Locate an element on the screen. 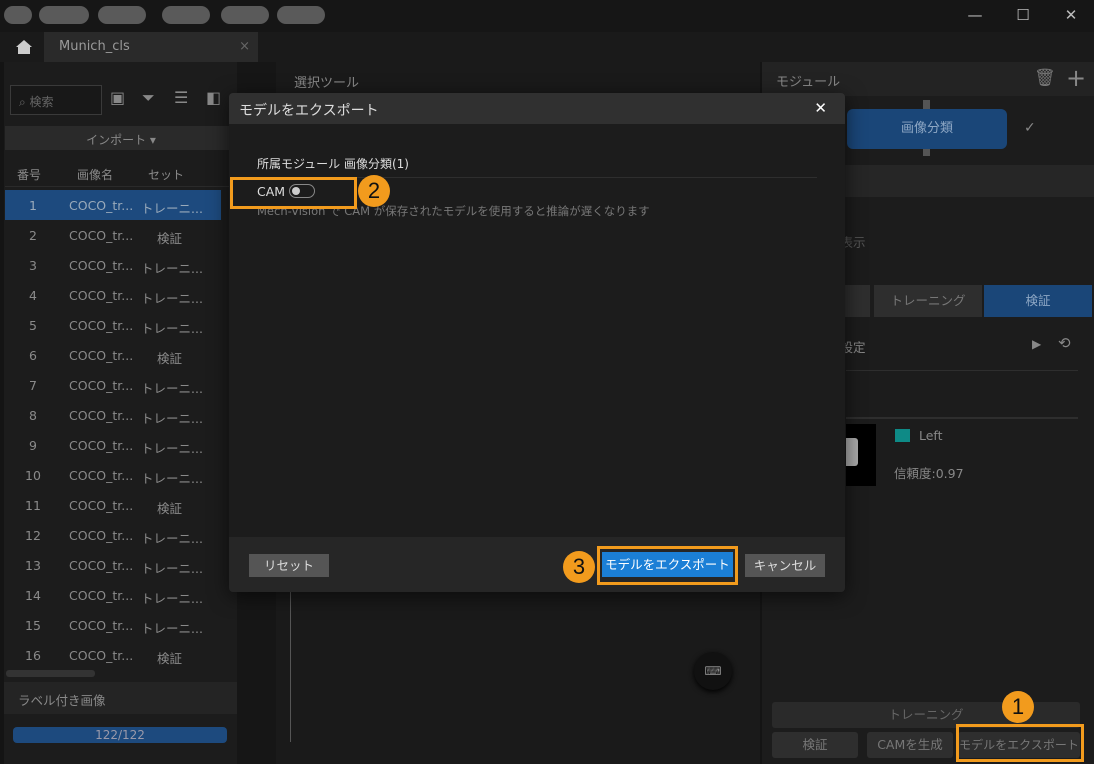  progress-text: 122/122 is located at coordinates (120, 735).